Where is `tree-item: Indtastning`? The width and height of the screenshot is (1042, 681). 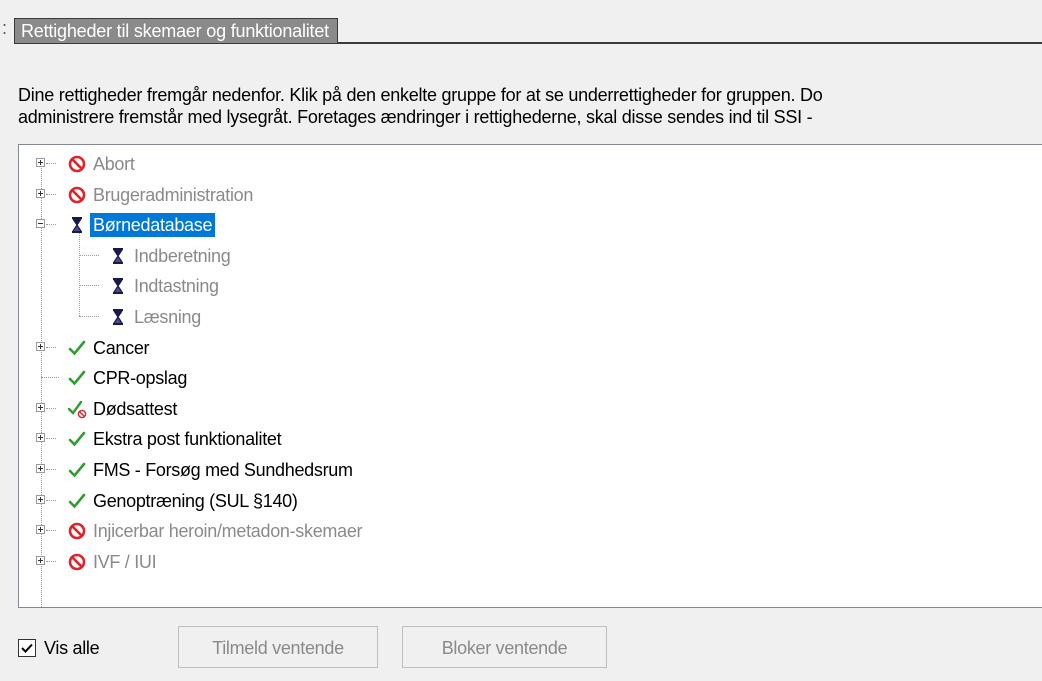
tree-item: Indtastning is located at coordinates (530, 286).